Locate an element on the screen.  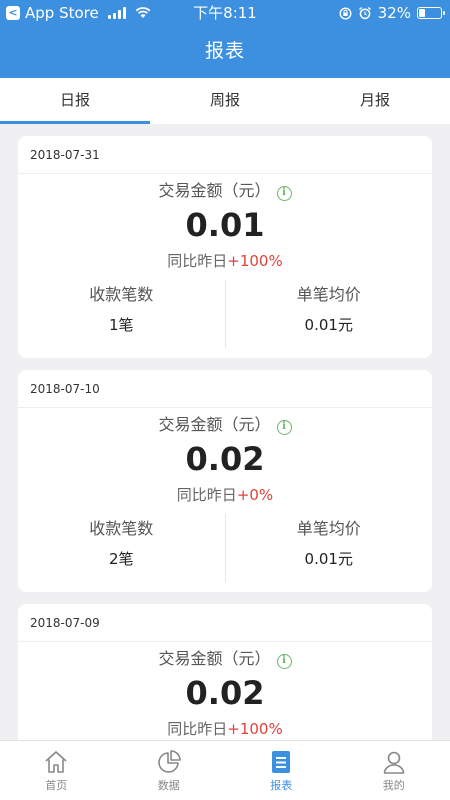
nav-data-label: 数据 is located at coordinates (168, 785).